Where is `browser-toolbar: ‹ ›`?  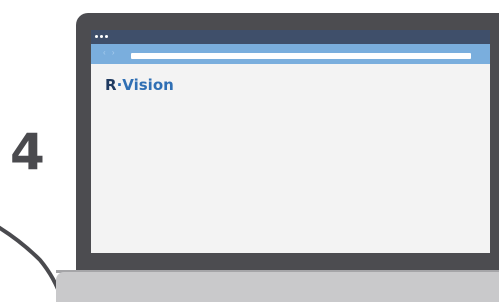 browser-toolbar: ‹ › is located at coordinates (290, 54).